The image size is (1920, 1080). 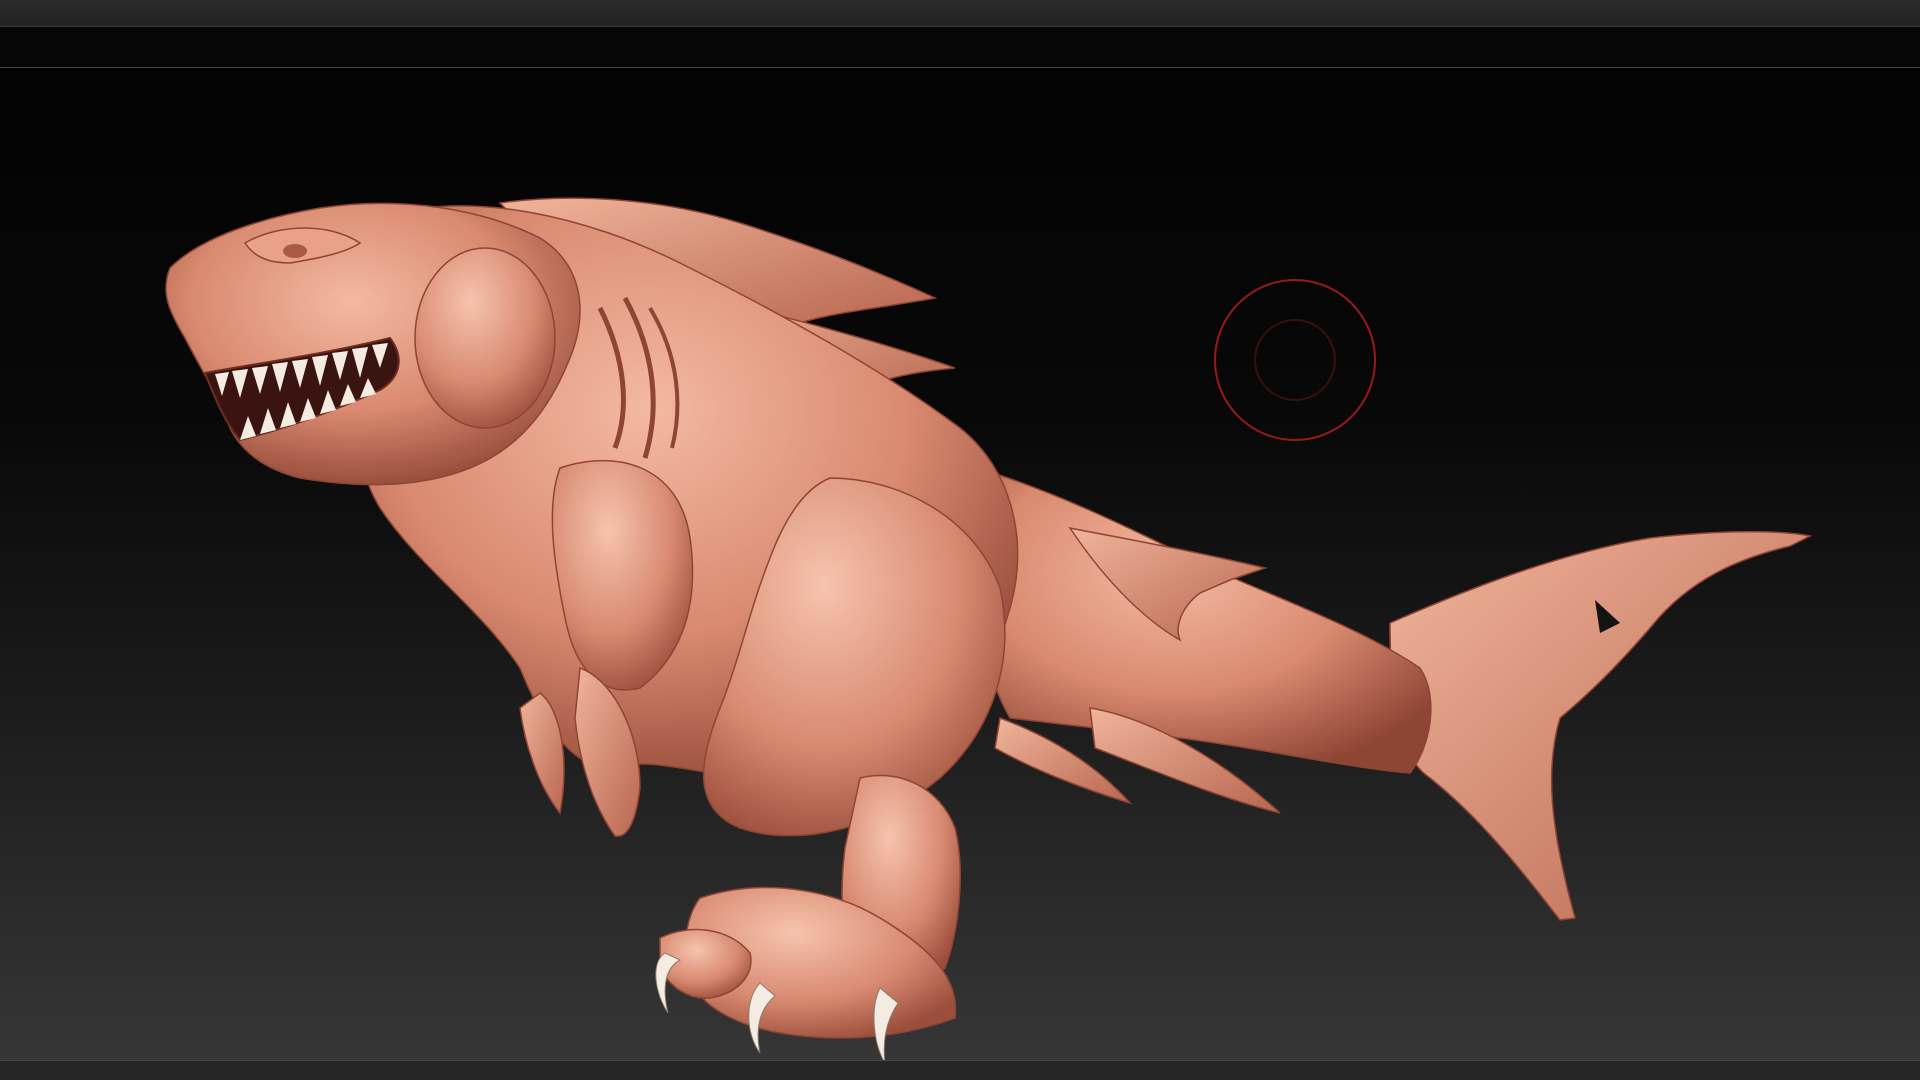 I want to click on bottom-status-bar, so click(x=960, y=1070).